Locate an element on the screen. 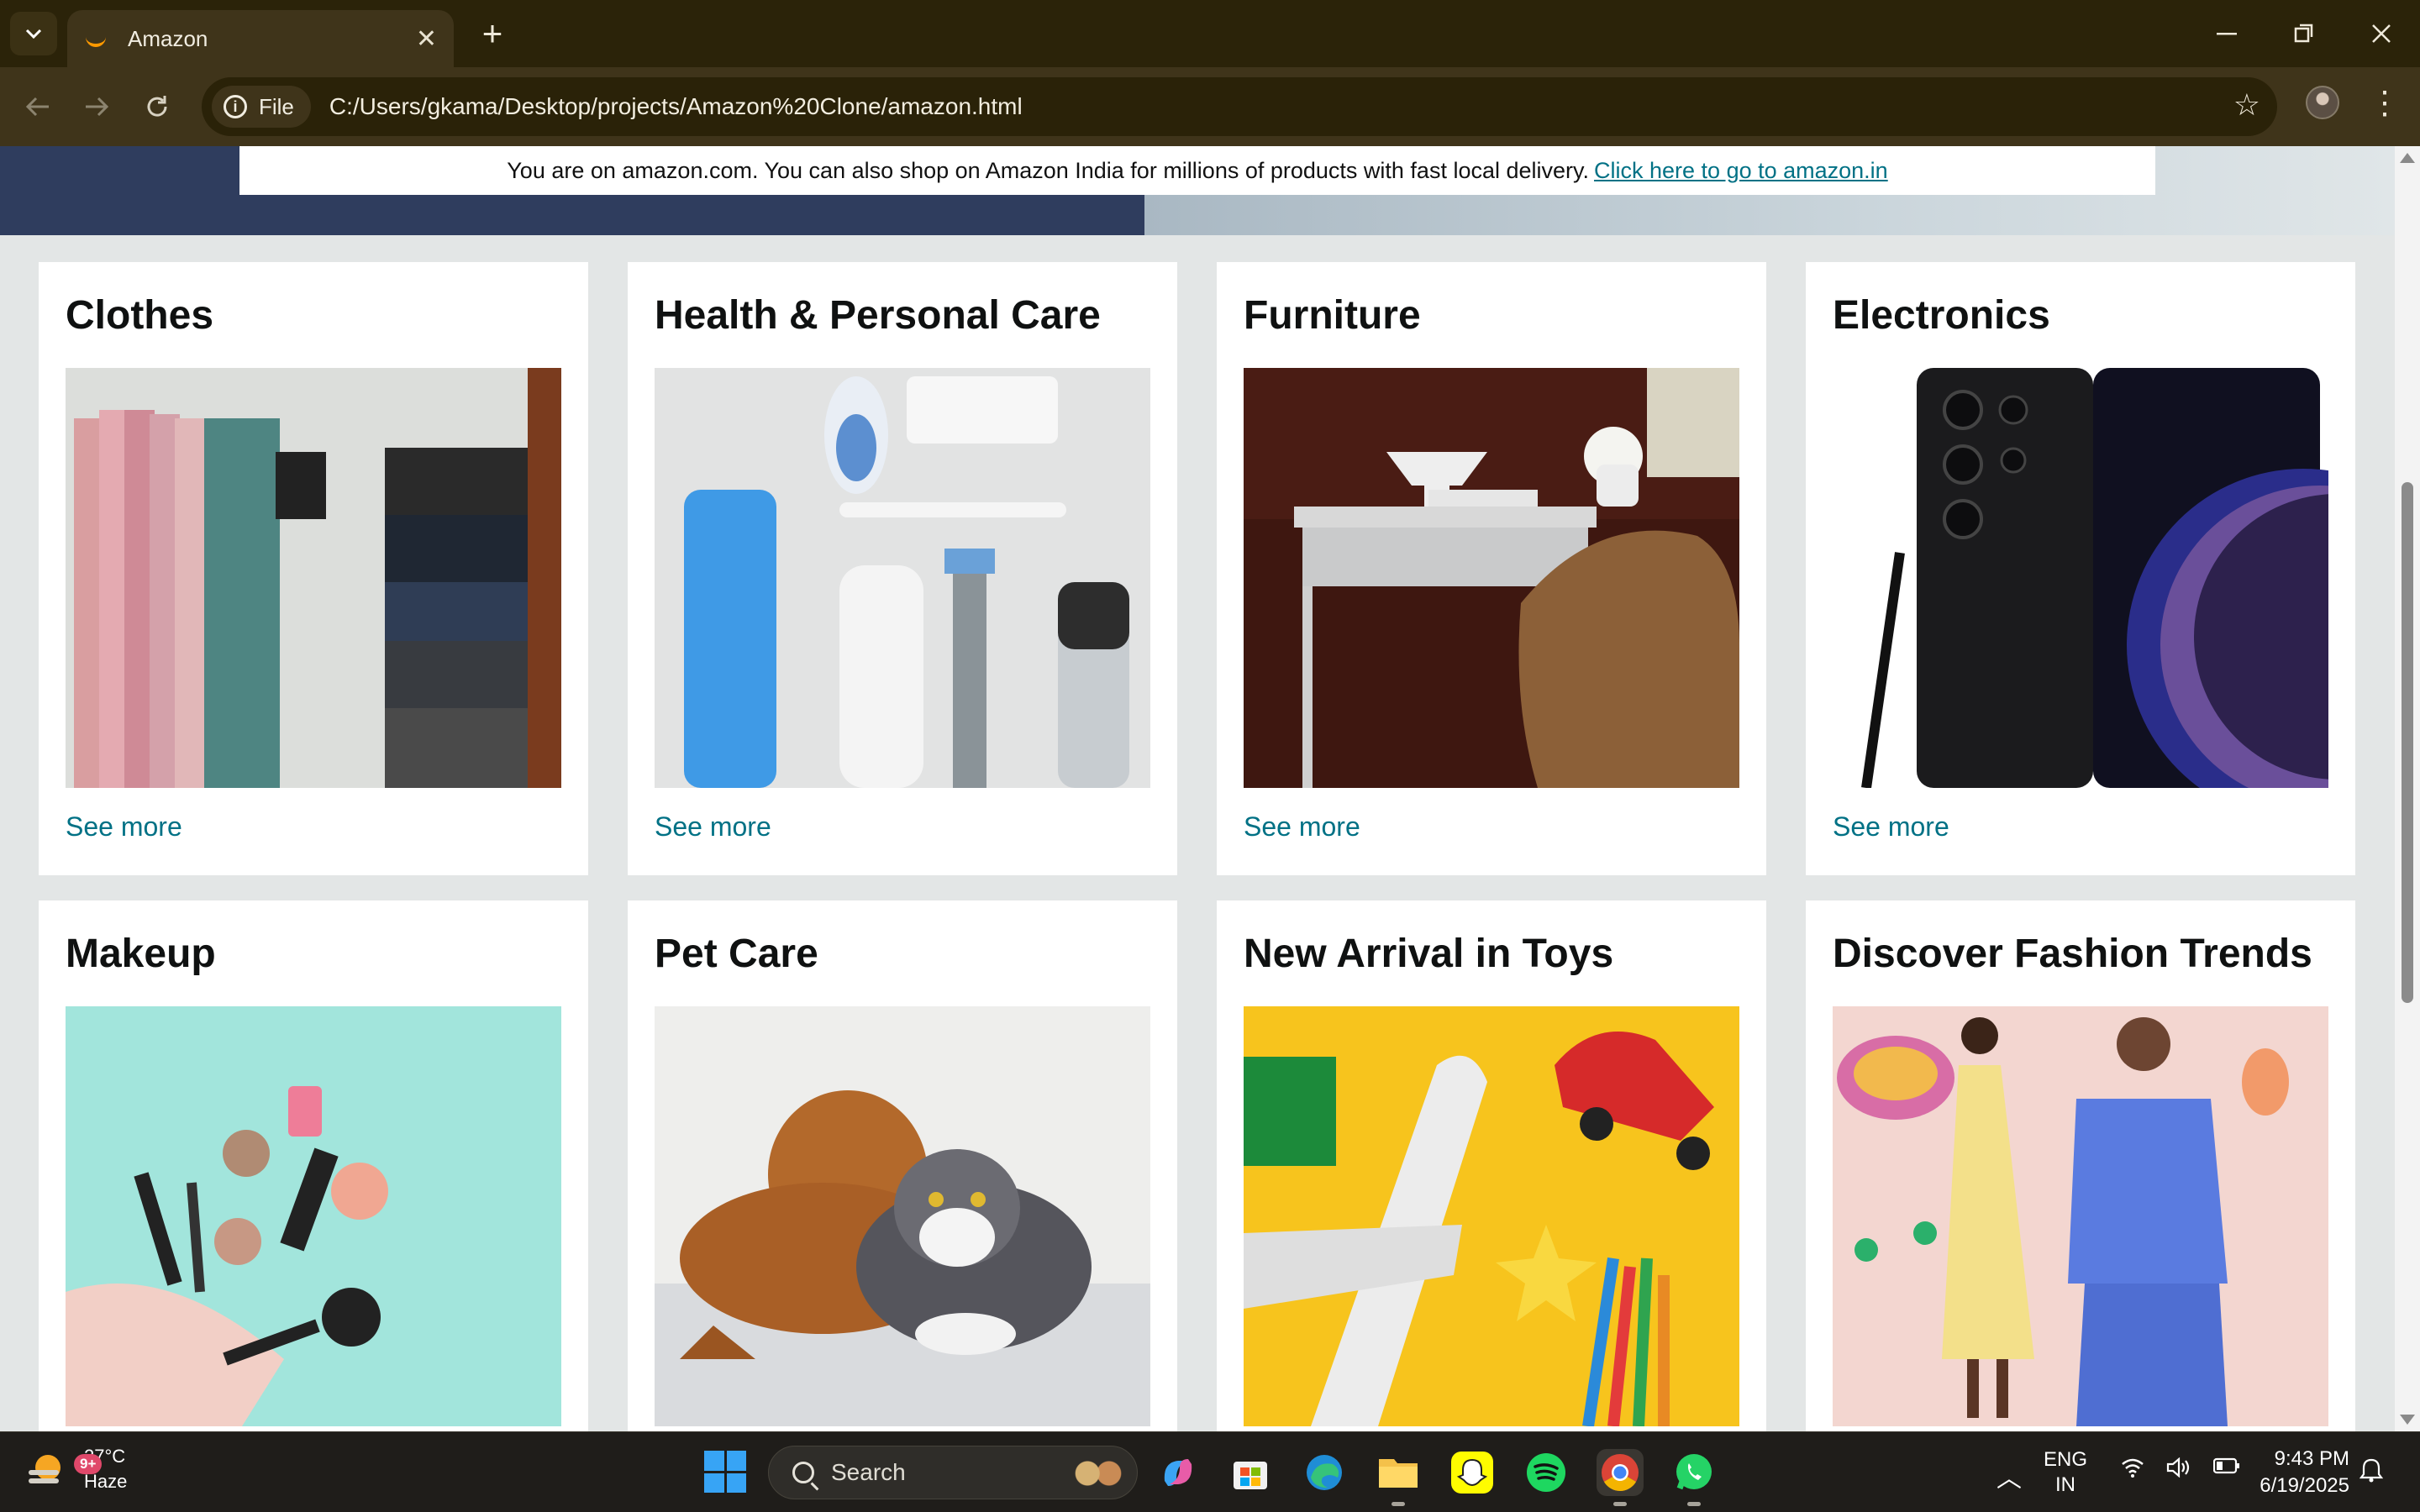 Image resolution: width=2420 pixels, height=1512 pixels. info-icon: i is located at coordinates (235, 106).